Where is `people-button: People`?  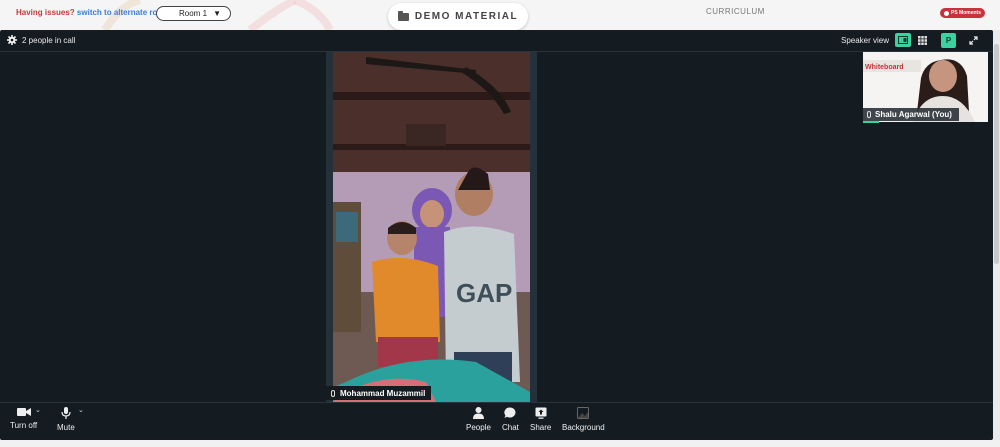
people-button: People is located at coordinates (478, 419).